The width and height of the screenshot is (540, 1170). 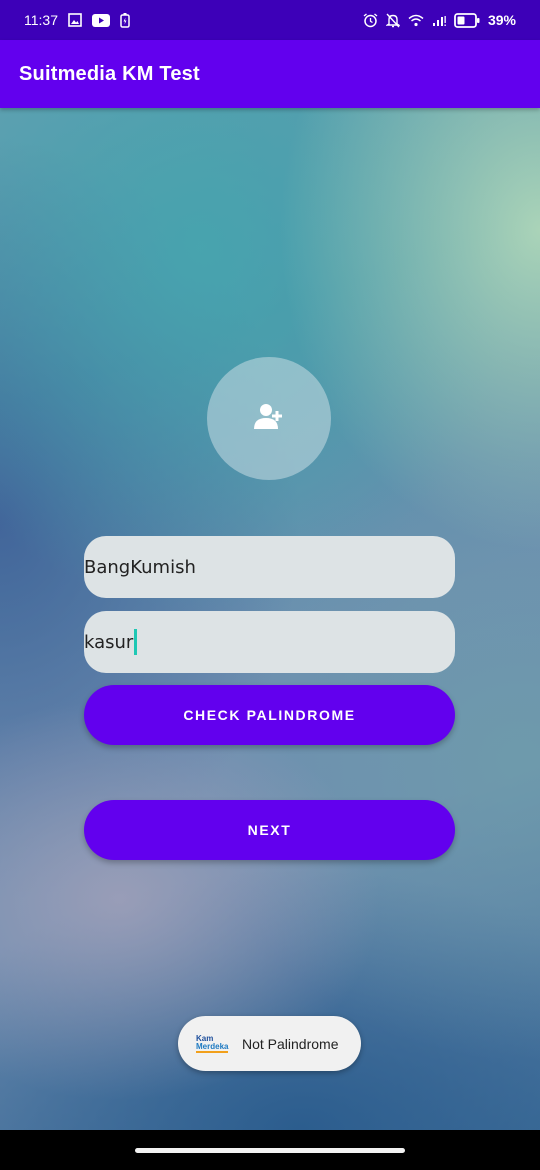 I want to click on signal-icon, so click(x=439, y=20).